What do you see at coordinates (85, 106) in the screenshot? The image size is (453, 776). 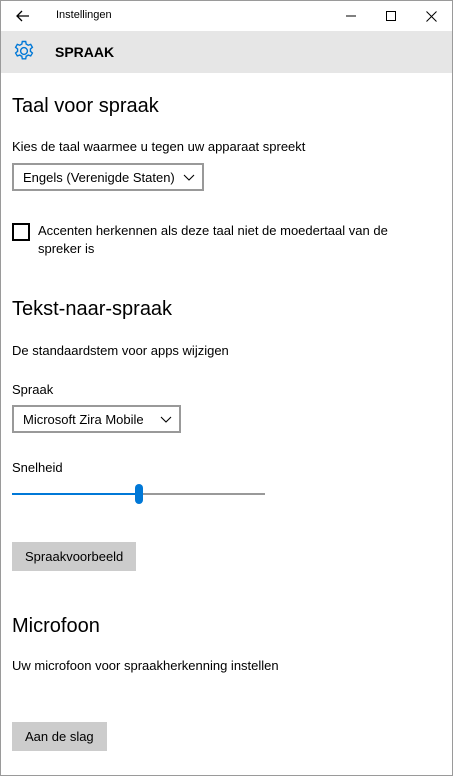 I see `speech-language-heading: Taal voor spraak` at bounding box center [85, 106].